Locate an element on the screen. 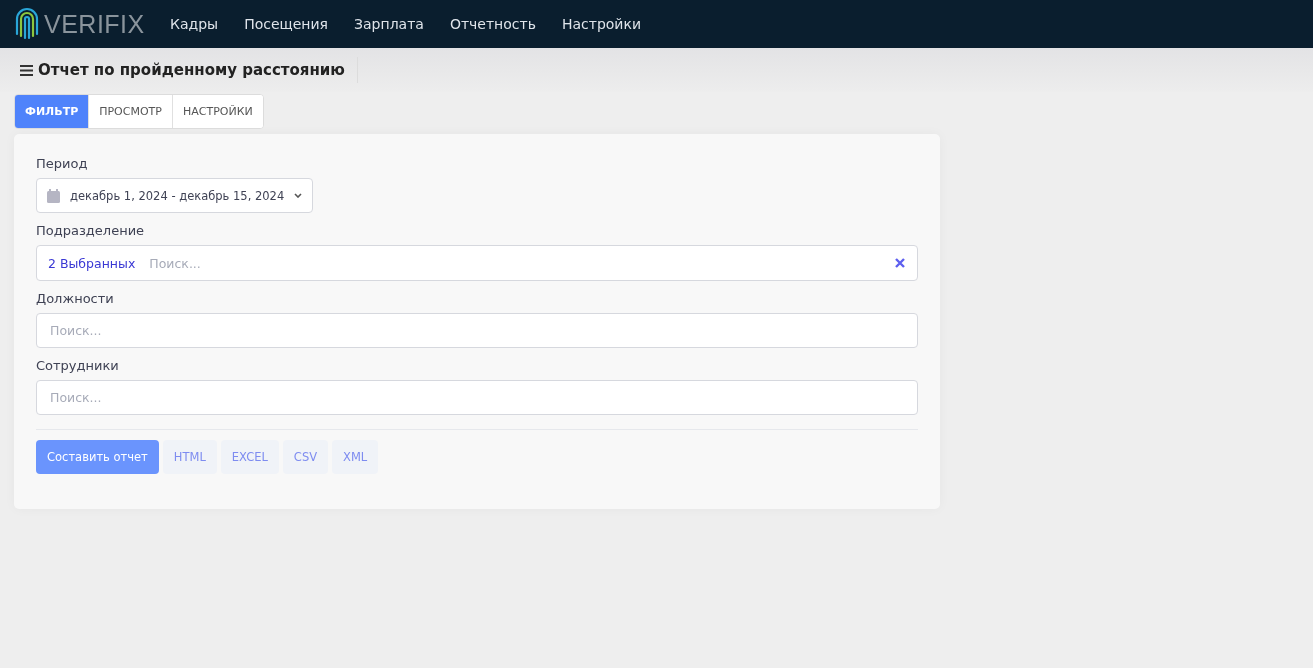 This screenshot has width=1313, height=668. nav-link: Зарплата is located at coordinates (389, 24).